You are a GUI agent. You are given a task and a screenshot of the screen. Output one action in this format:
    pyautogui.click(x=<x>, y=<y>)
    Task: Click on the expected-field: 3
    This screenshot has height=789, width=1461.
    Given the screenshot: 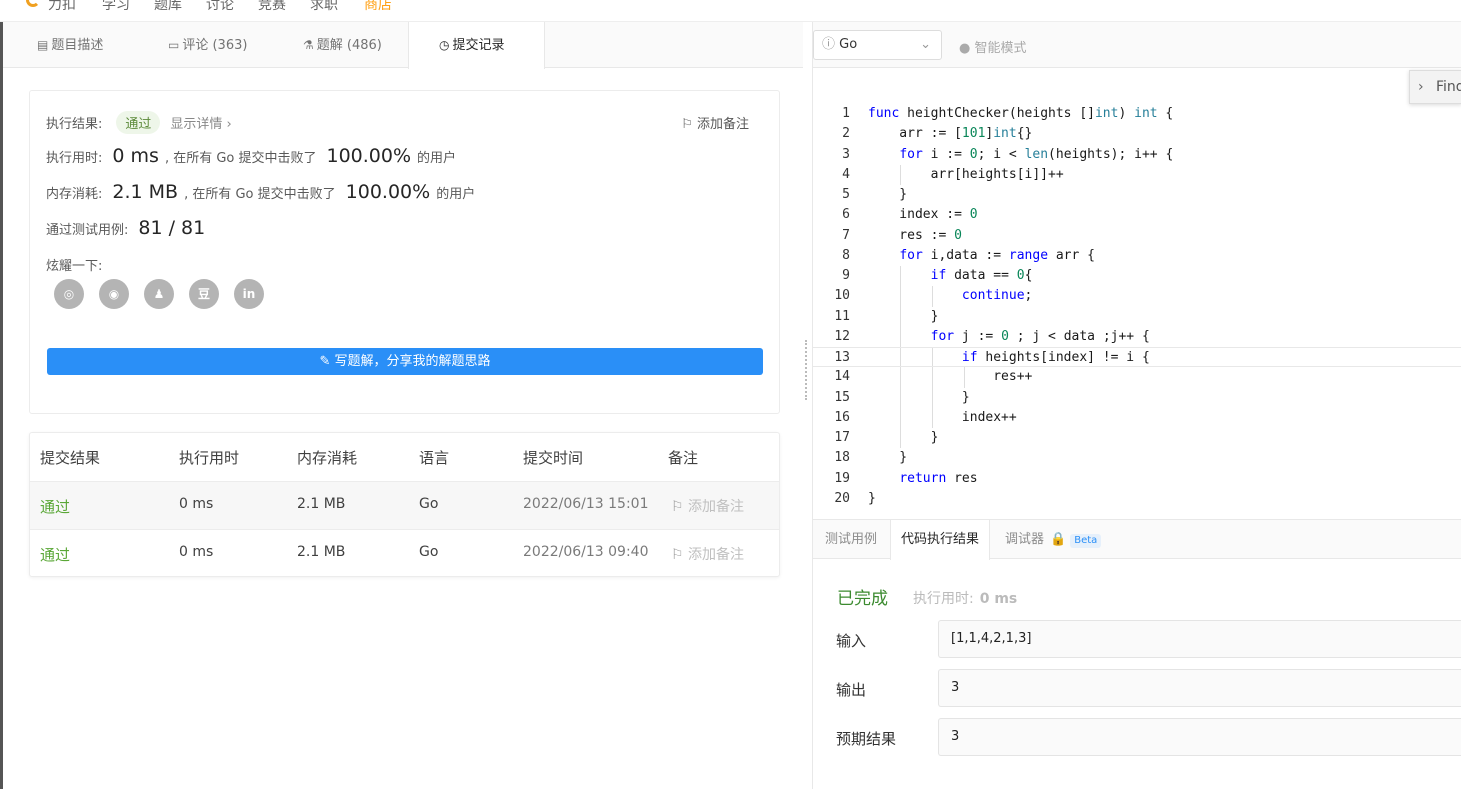 What is the action you would take?
    pyautogui.click(x=1199, y=737)
    